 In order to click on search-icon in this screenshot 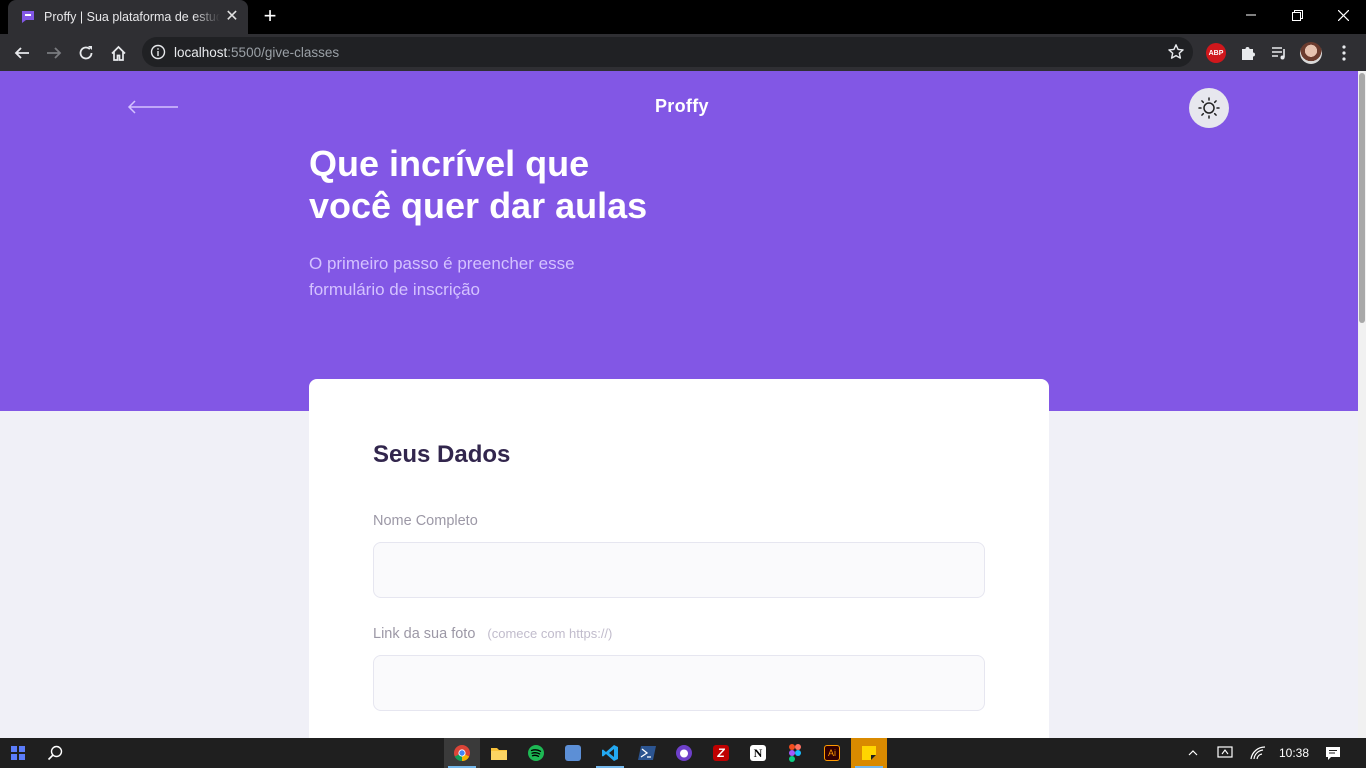, I will do `click(55, 753)`.